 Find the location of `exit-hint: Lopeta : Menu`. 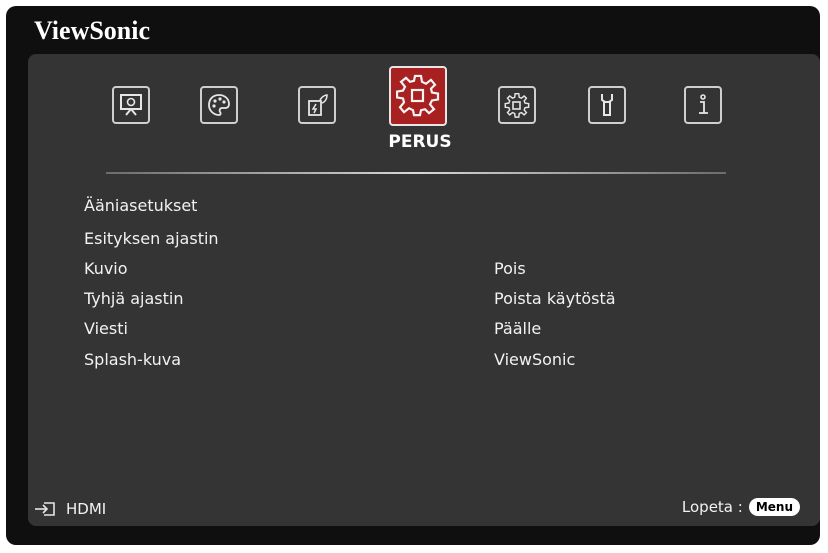

exit-hint: Lopeta : Menu is located at coordinates (741, 507).